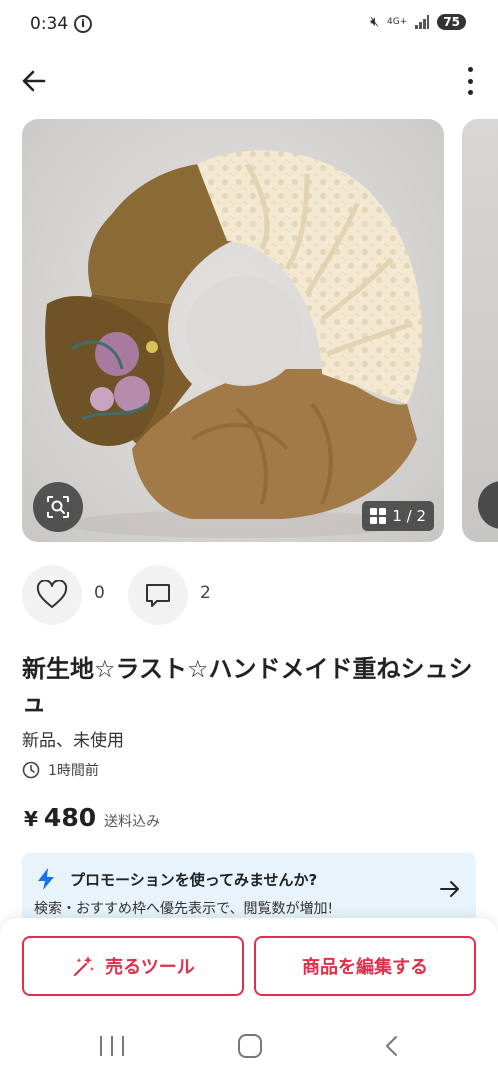  I want to click on next-photo-preview, so click(480, 330).